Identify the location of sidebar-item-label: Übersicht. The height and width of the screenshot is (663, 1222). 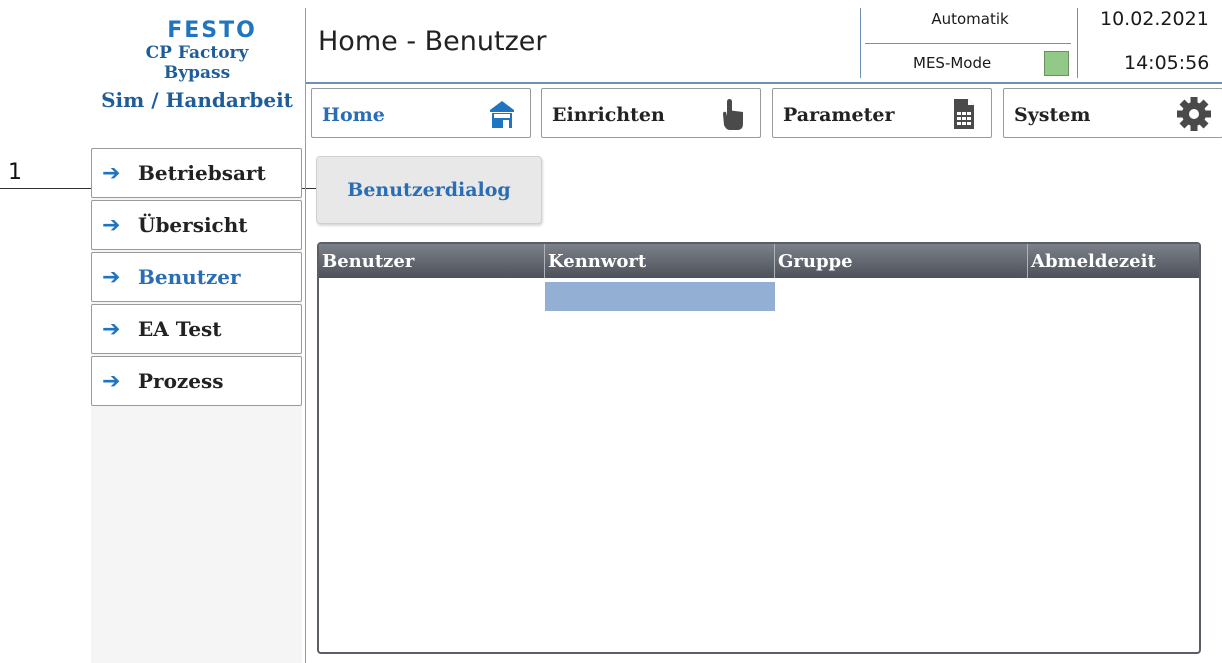
(193, 225).